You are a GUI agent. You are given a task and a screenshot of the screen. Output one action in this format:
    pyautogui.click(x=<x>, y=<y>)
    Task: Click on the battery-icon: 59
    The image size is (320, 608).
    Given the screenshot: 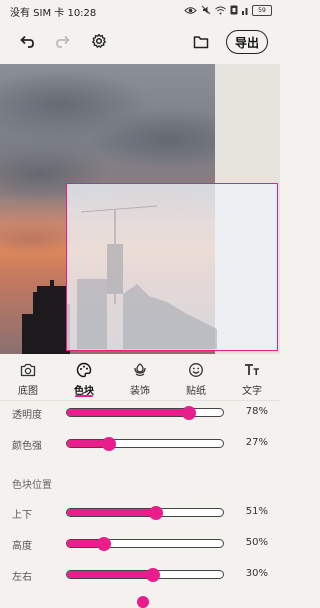 What is the action you would take?
    pyautogui.click(x=262, y=10)
    